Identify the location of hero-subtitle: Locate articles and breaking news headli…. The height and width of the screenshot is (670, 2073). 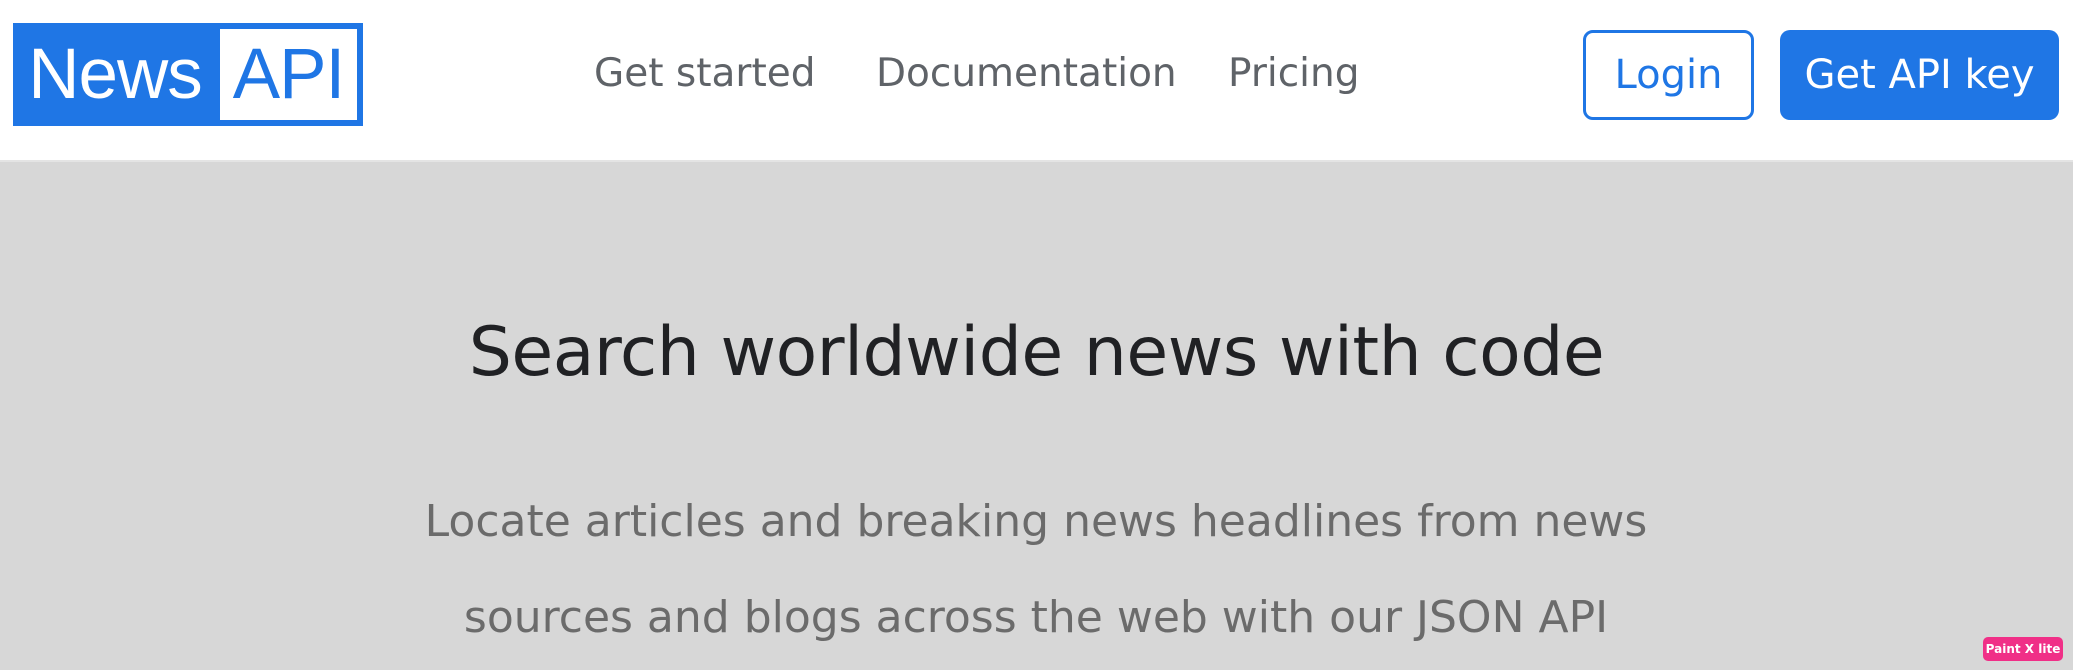
(1036, 569).